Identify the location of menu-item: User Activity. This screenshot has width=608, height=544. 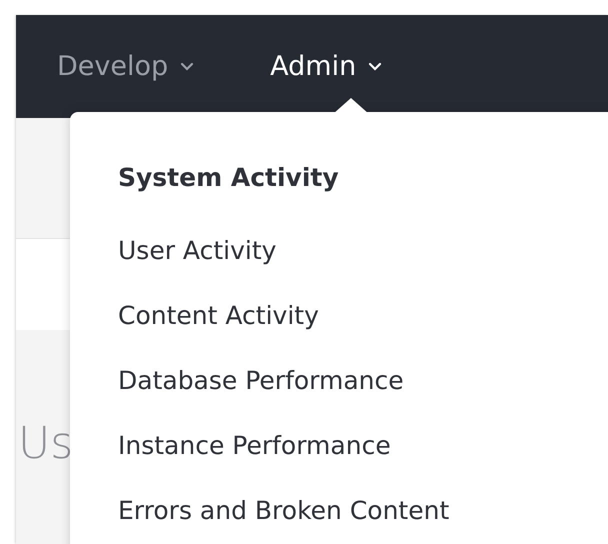
(197, 250).